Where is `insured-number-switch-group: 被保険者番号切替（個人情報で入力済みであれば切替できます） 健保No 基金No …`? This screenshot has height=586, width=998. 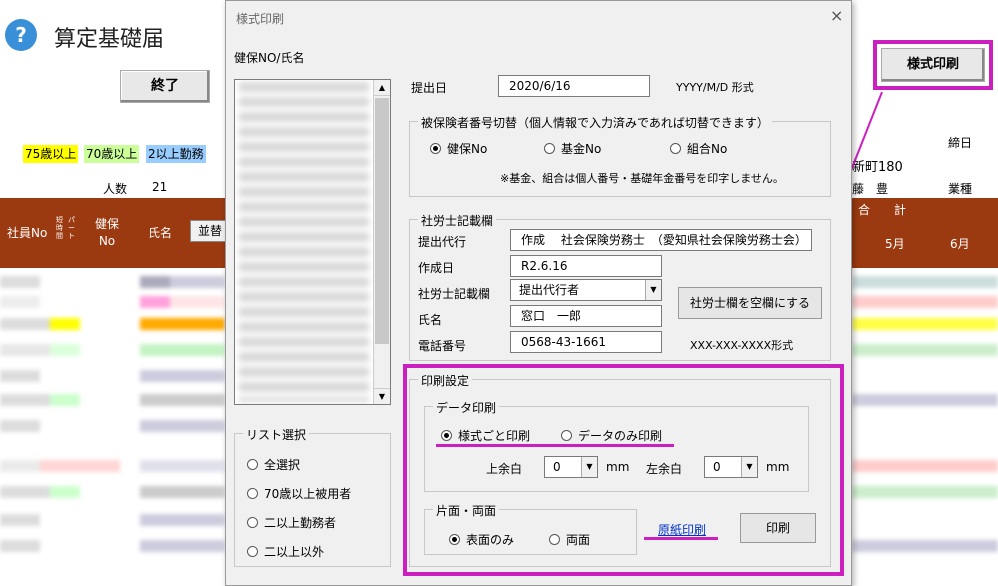 insured-number-switch-group: 被保険者番号切替（個人情報で入力済みであれば切替できます） 健保No 基金No … is located at coordinates (620, 155).